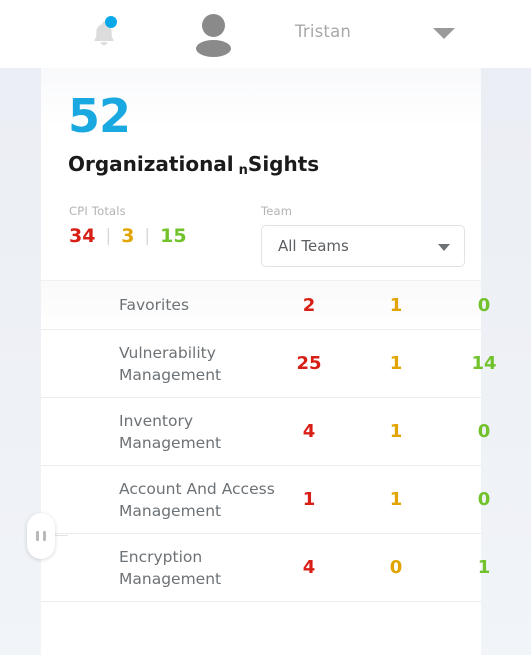  I want to click on insights-total-count: 52, so click(99, 116).